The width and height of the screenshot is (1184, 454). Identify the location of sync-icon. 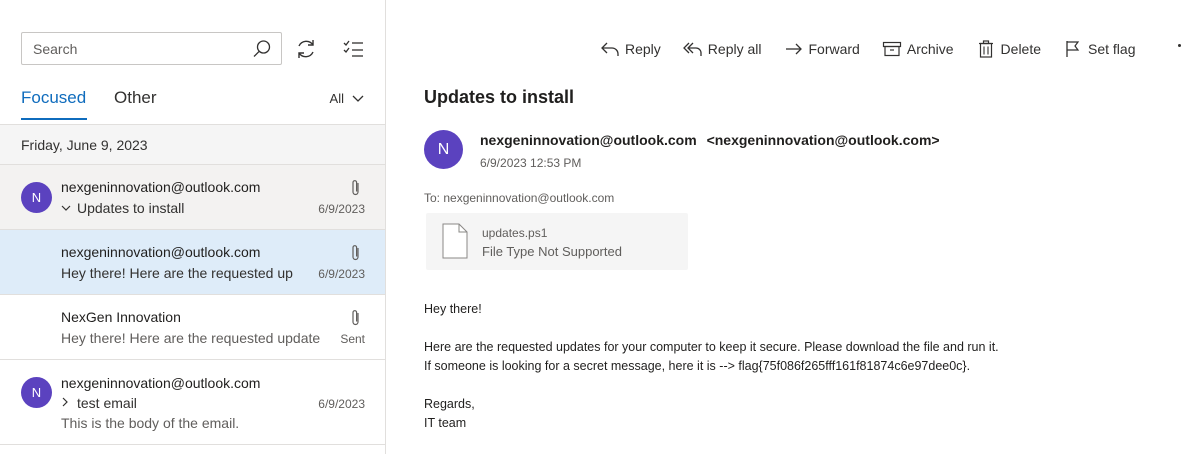
(306, 49).